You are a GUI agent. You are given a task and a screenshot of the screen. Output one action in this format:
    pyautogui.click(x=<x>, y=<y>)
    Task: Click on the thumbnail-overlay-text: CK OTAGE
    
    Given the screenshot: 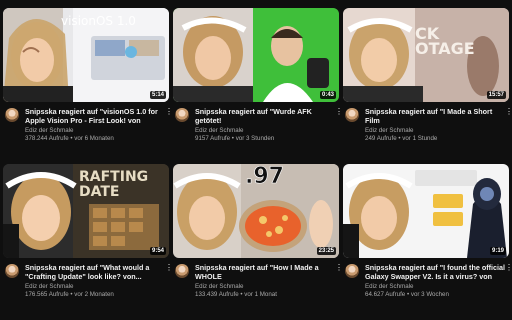 What is the action you would take?
    pyautogui.click(x=445, y=41)
    